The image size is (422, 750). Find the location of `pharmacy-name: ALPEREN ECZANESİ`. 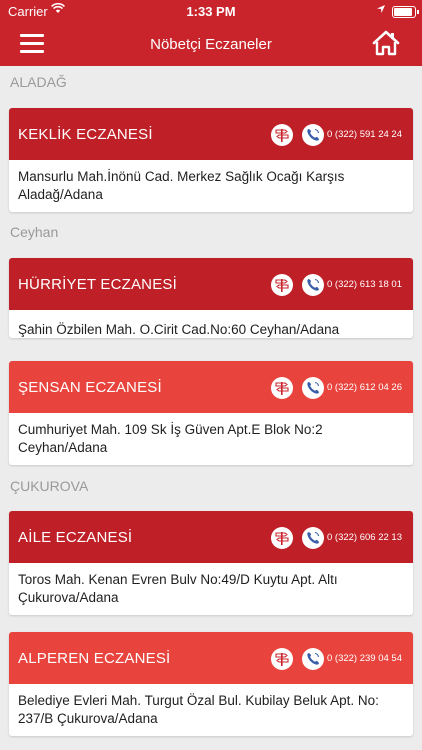

pharmacy-name: ALPEREN ECZANESİ is located at coordinates (94, 658).